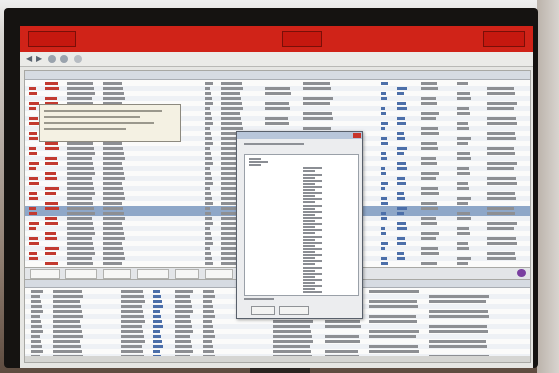 The width and height of the screenshot is (559, 373). I want to click on selection-dialog, so click(299, 225).